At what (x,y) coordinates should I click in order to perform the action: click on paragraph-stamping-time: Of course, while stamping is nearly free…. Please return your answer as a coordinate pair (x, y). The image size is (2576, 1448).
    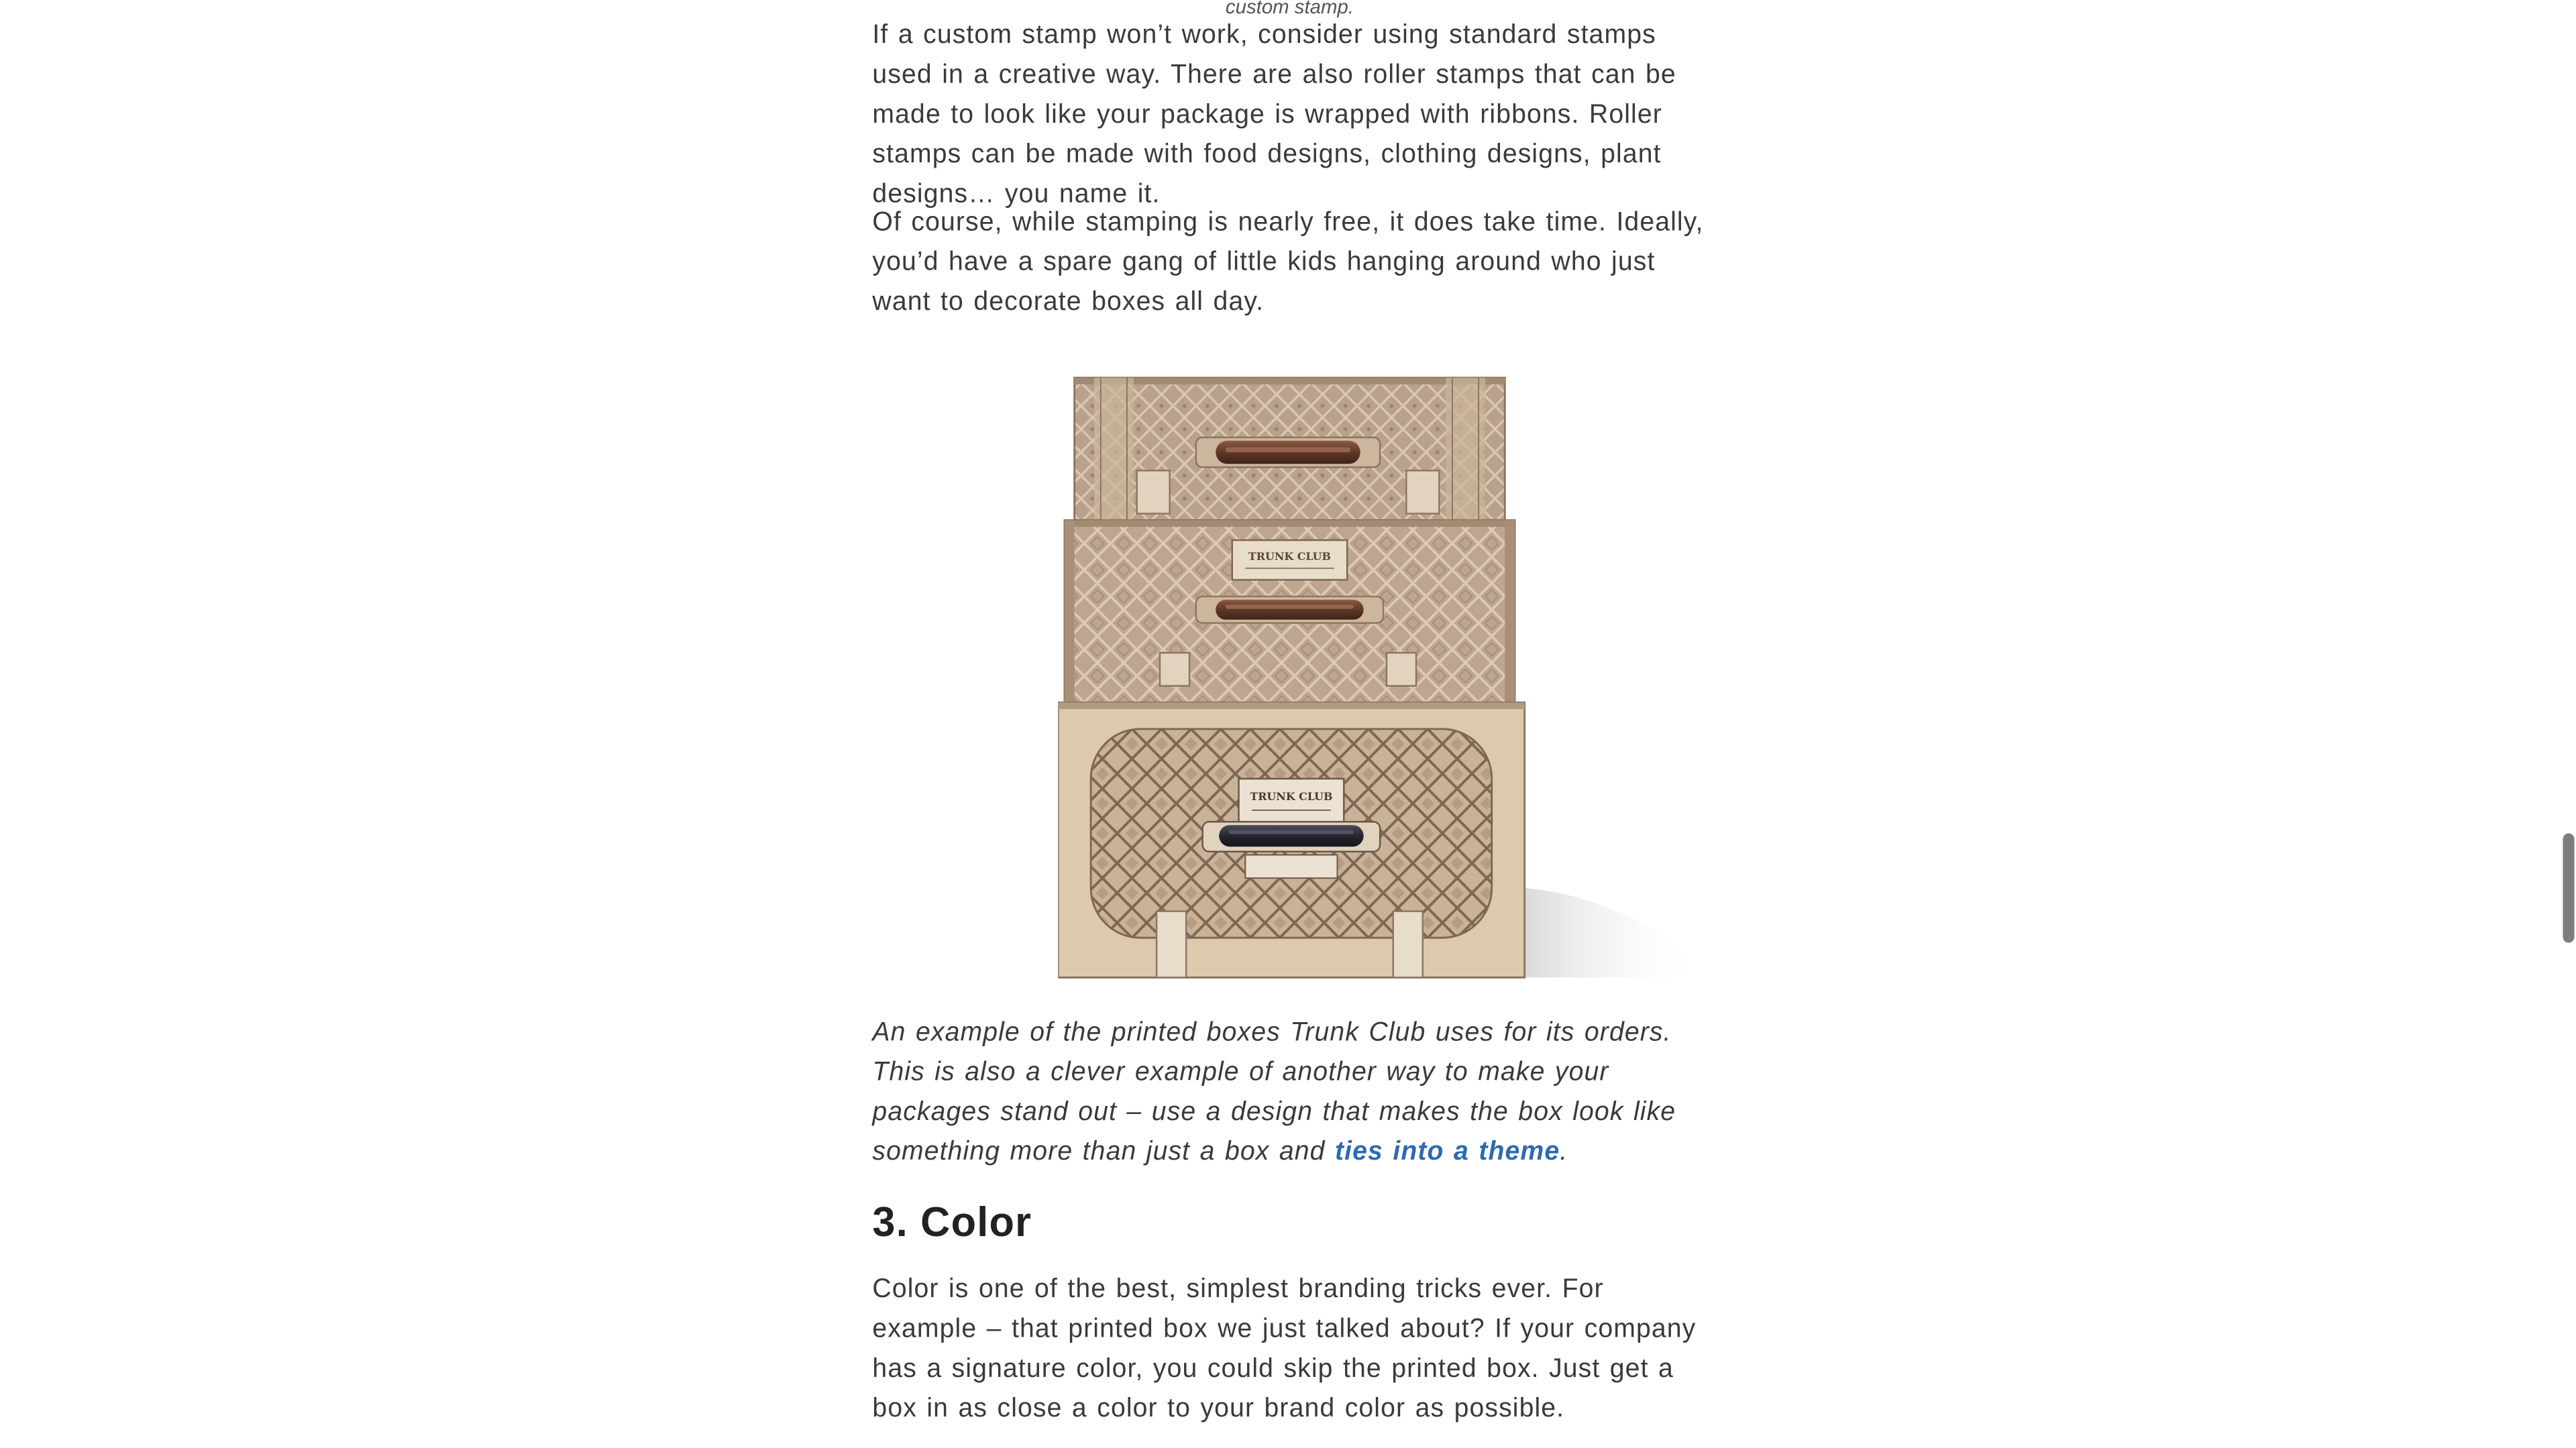
    Looking at the image, I should click on (1288, 263).